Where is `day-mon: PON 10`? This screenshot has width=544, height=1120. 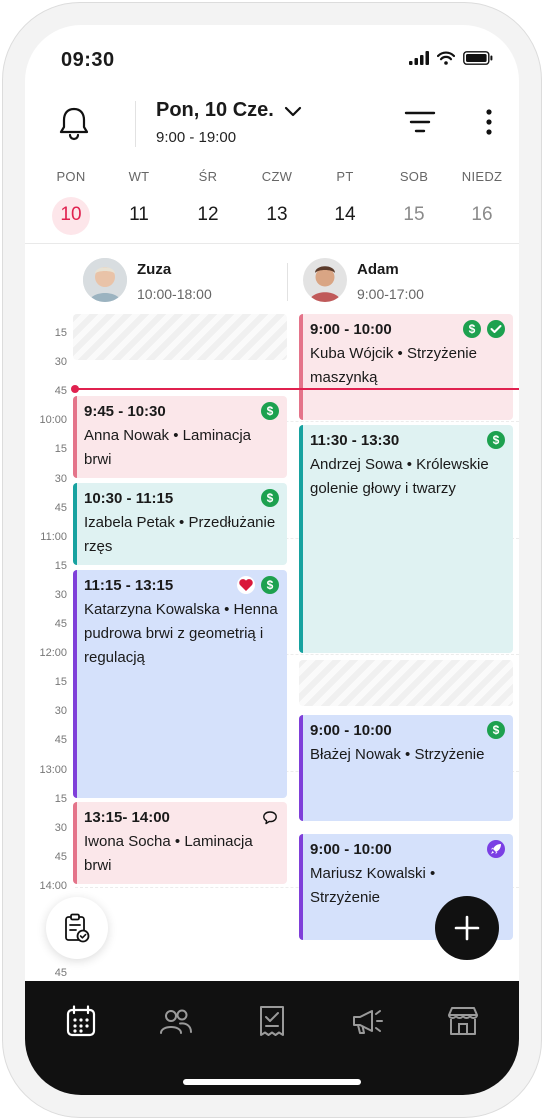
day-mon: PON 10 is located at coordinates (71, 202).